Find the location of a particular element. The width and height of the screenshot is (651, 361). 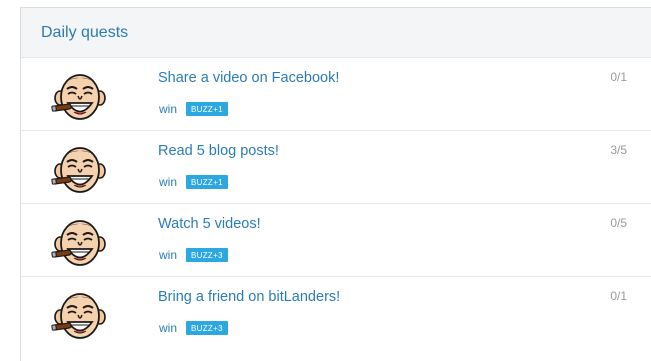

quest-progress: 3/5 is located at coordinates (618, 150).